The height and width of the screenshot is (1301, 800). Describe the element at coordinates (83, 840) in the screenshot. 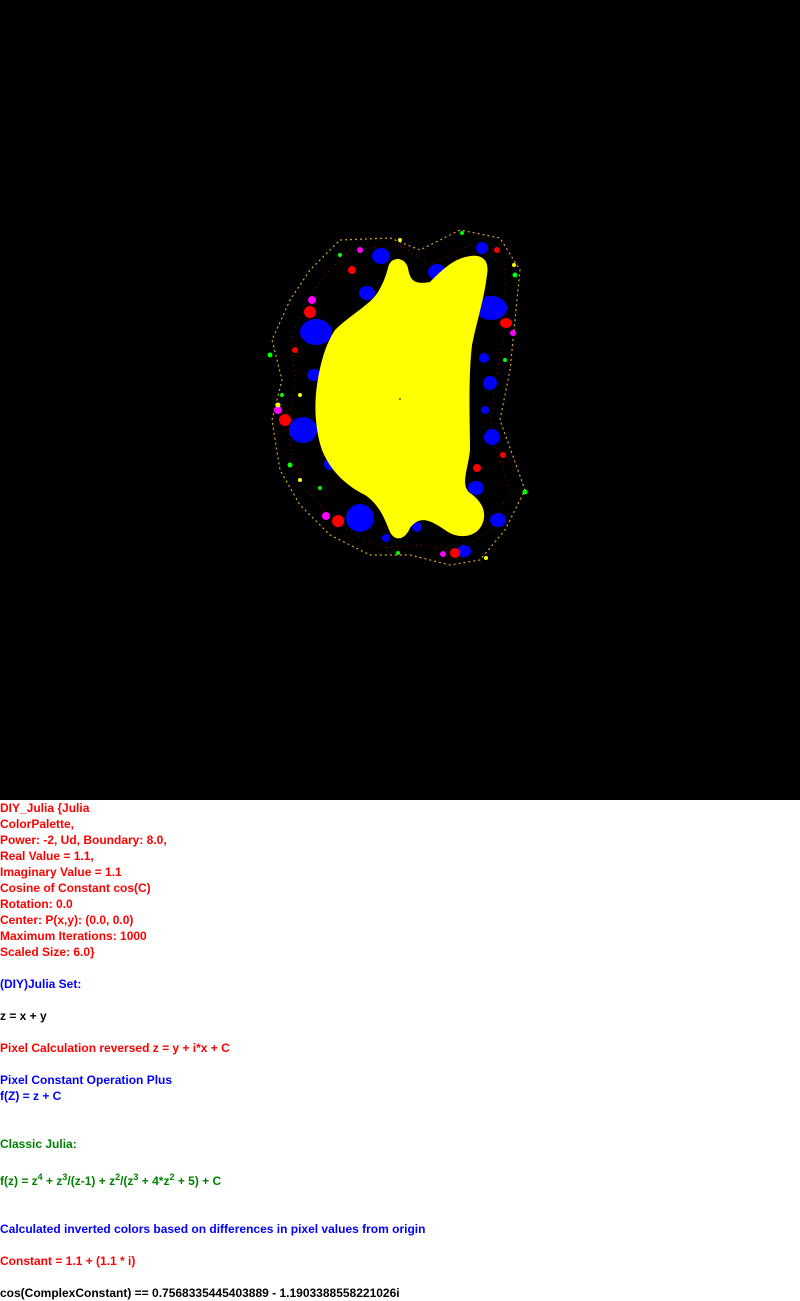

I see `params-line-3: Power: -2, Ud, Boundary: 8.0,` at that location.